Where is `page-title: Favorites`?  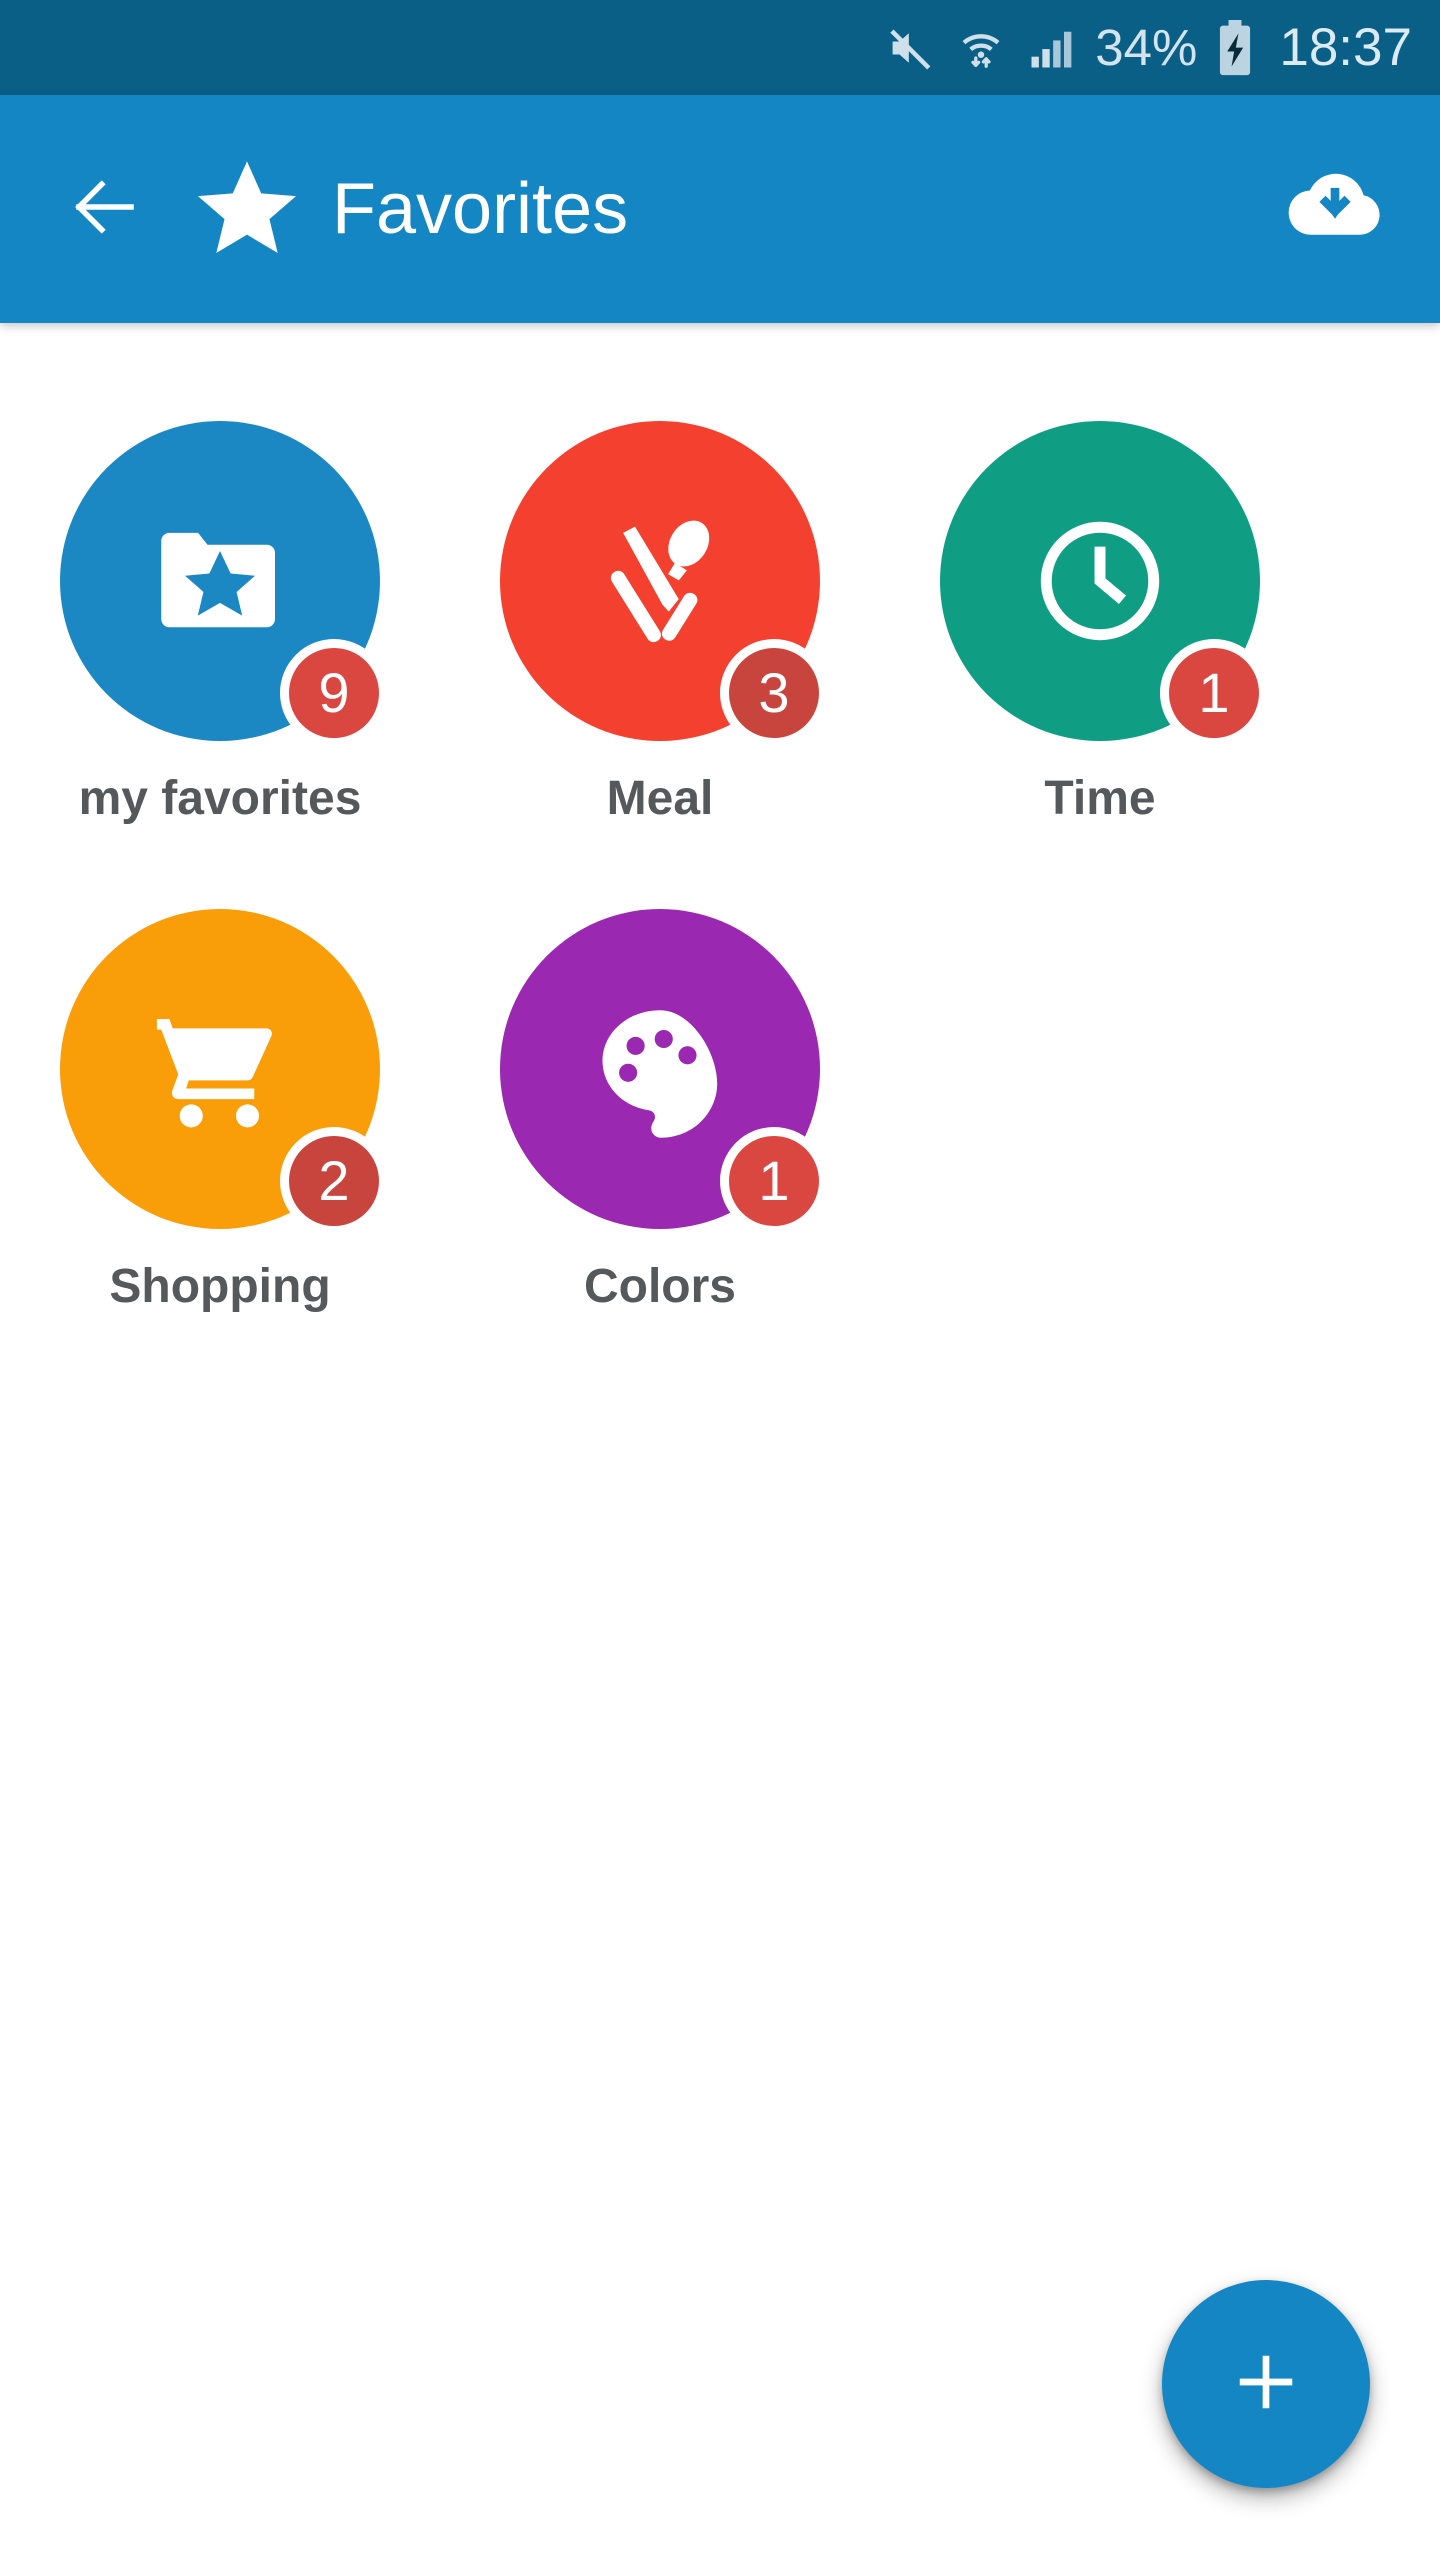 page-title: Favorites is located at coordinates (480, 209).